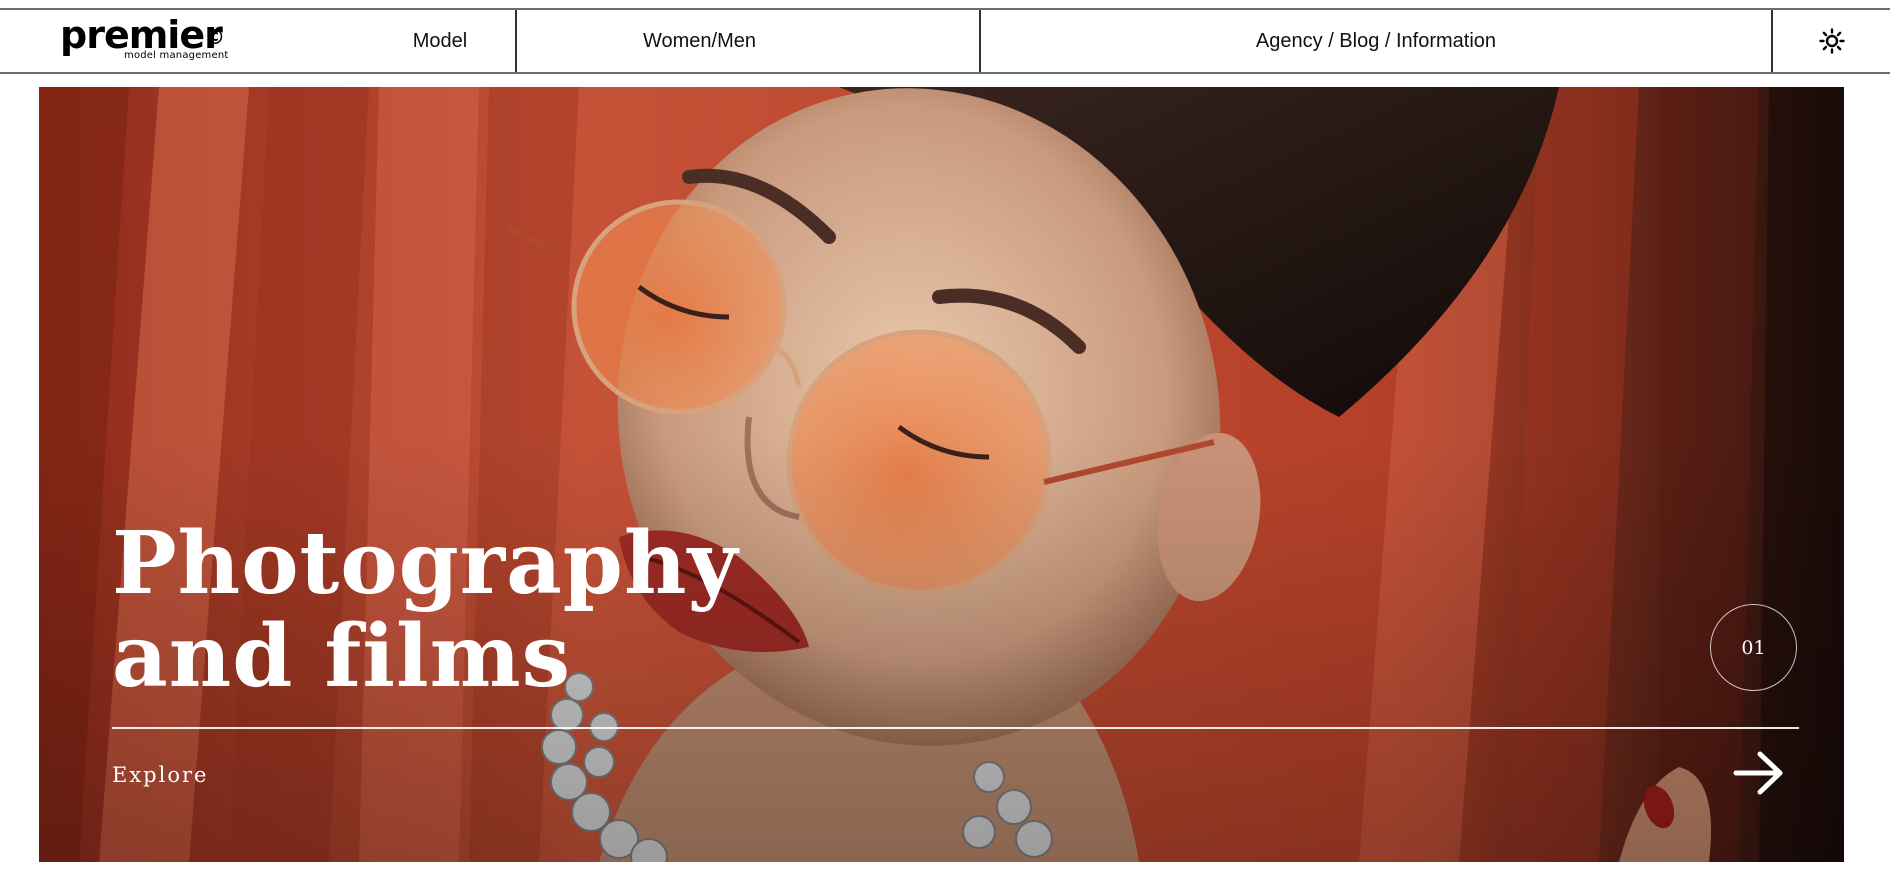 This screenshot has width=1890, height=885. I want to click on nav-model-label: Model, so click(440, 40).